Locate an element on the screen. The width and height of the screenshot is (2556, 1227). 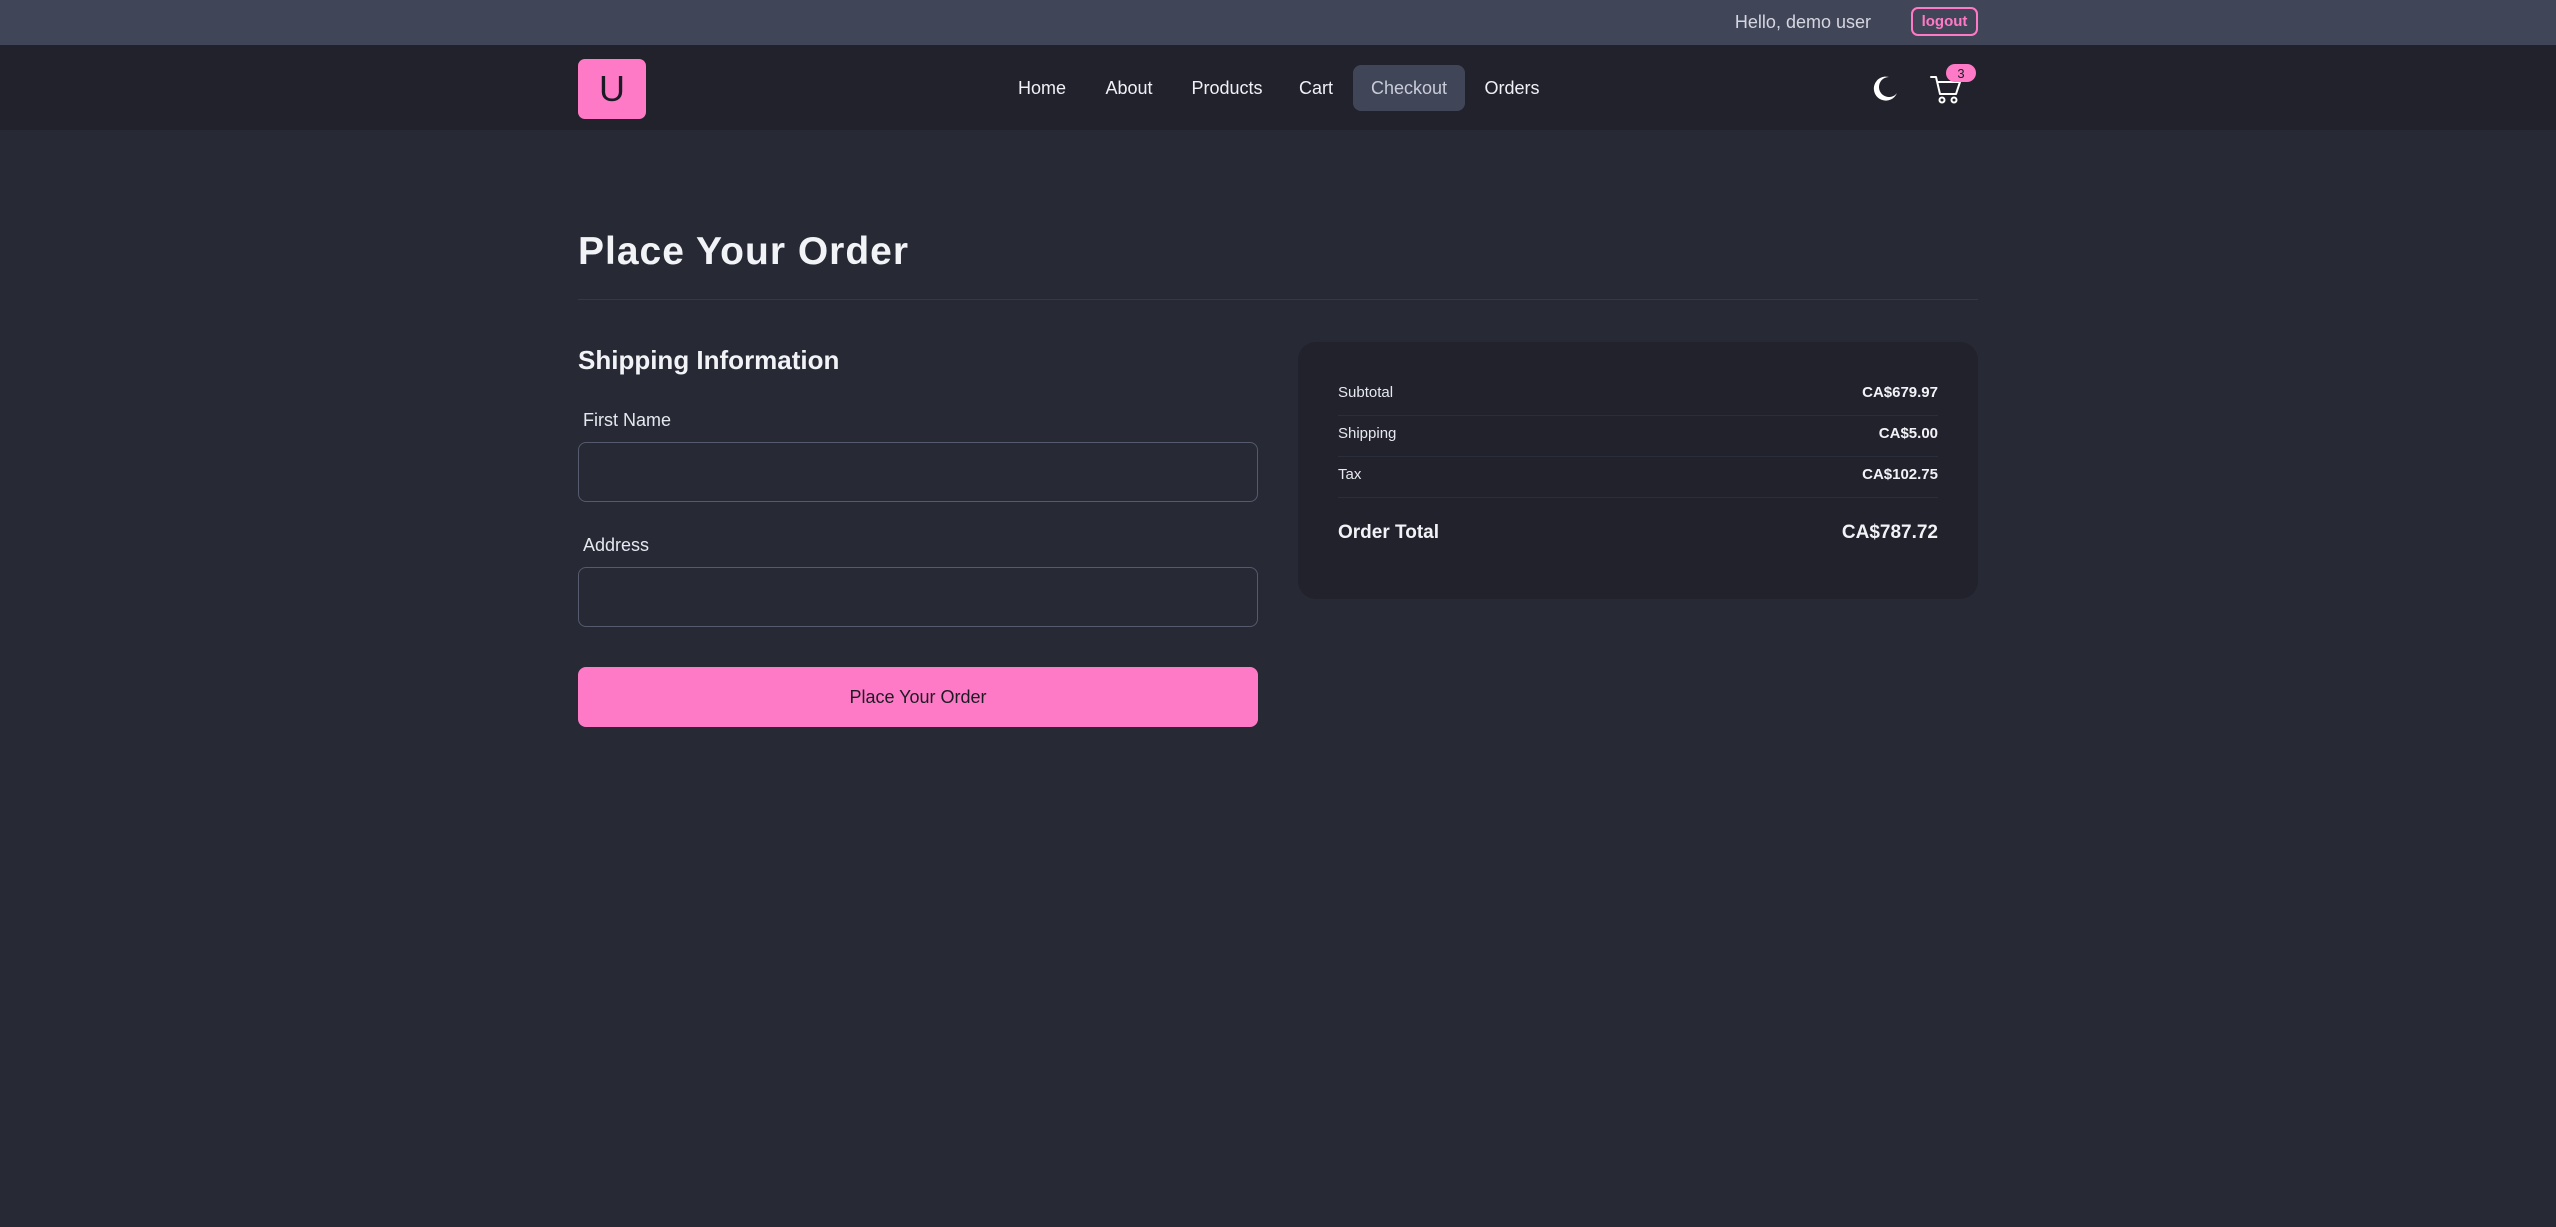
summary-label: Tax is located at coordinates (1350, 474).